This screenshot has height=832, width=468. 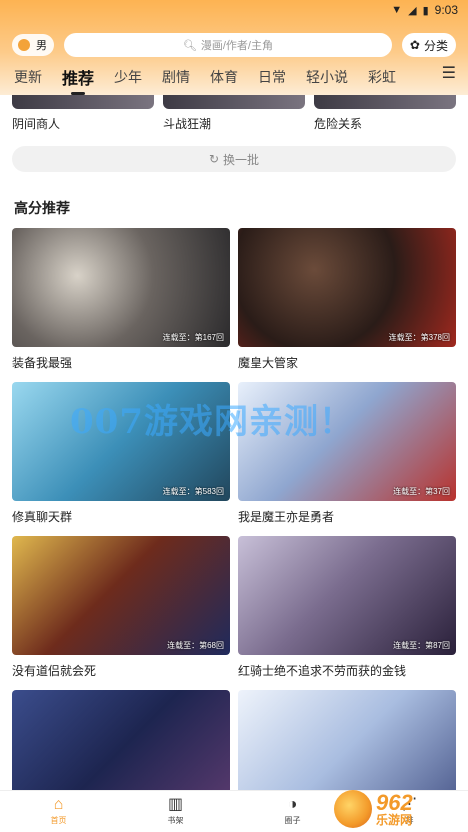 What do you see at coordinates (234, 10) in the screenshot?
I see `status-bar: ▼ ◢ ▮ 9:03` at bounding box center [234, 10].